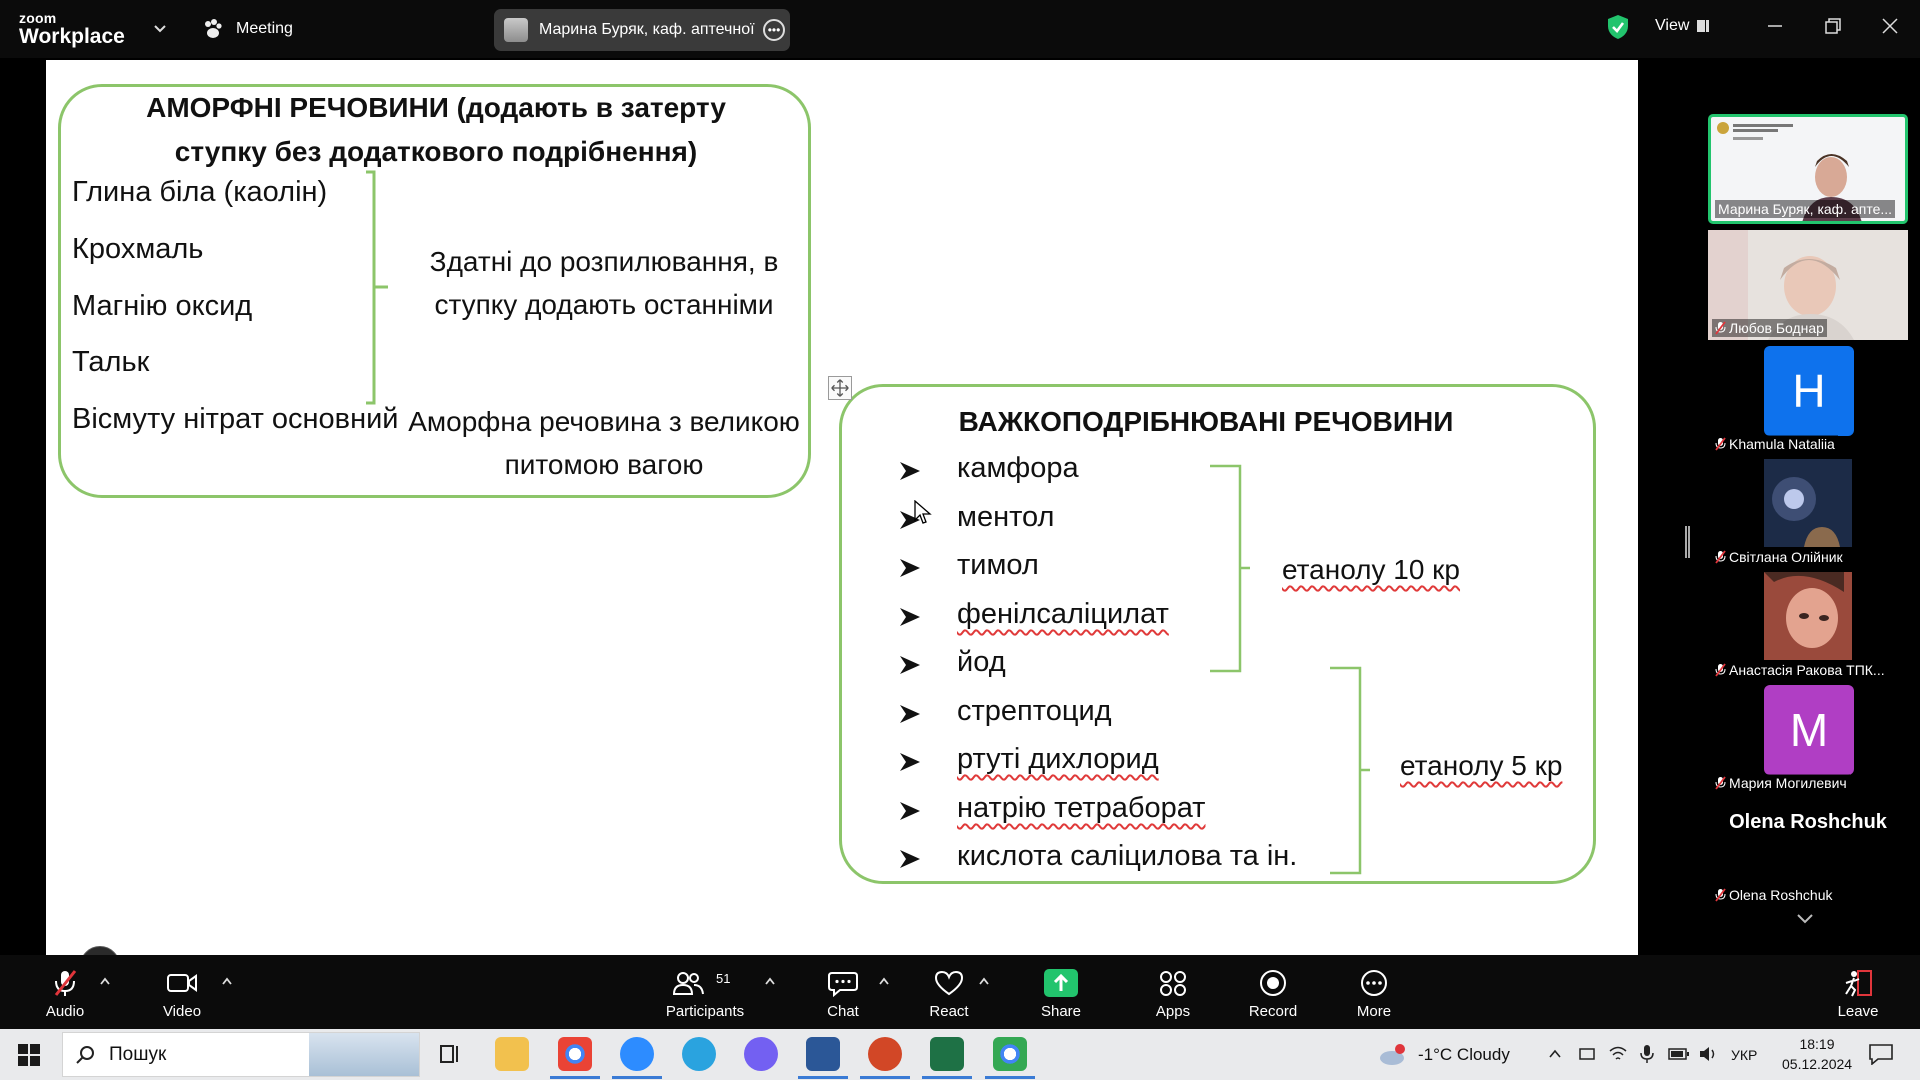  I want to click on close-icon, so click(1890, 26).